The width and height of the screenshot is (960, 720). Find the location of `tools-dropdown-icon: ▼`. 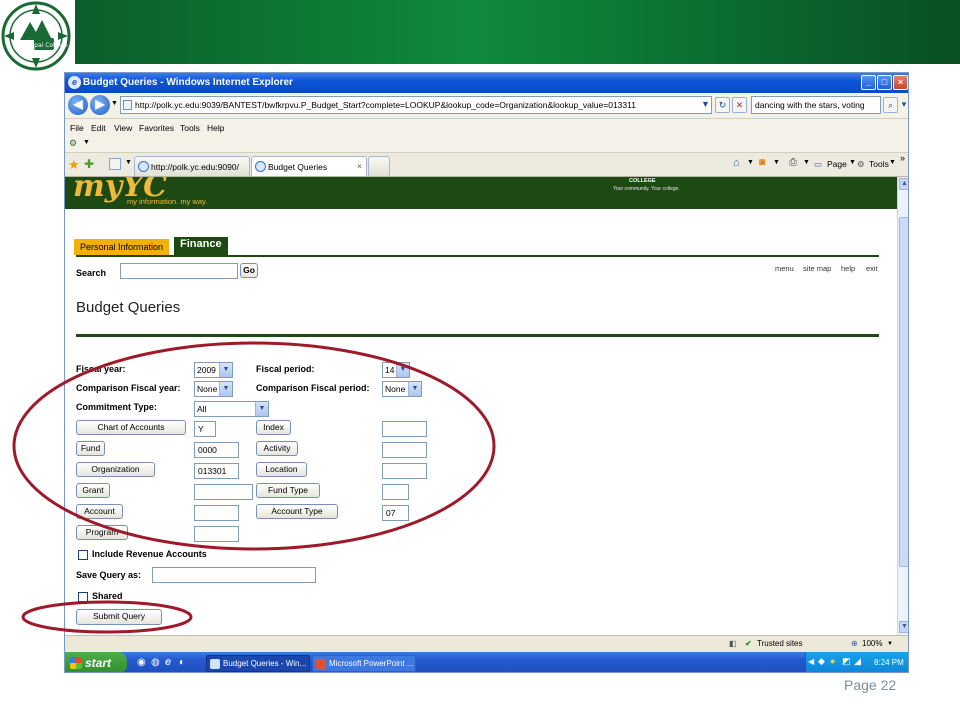

tools-dropdown-icon: ▼ is located at coordinates (892, 162).